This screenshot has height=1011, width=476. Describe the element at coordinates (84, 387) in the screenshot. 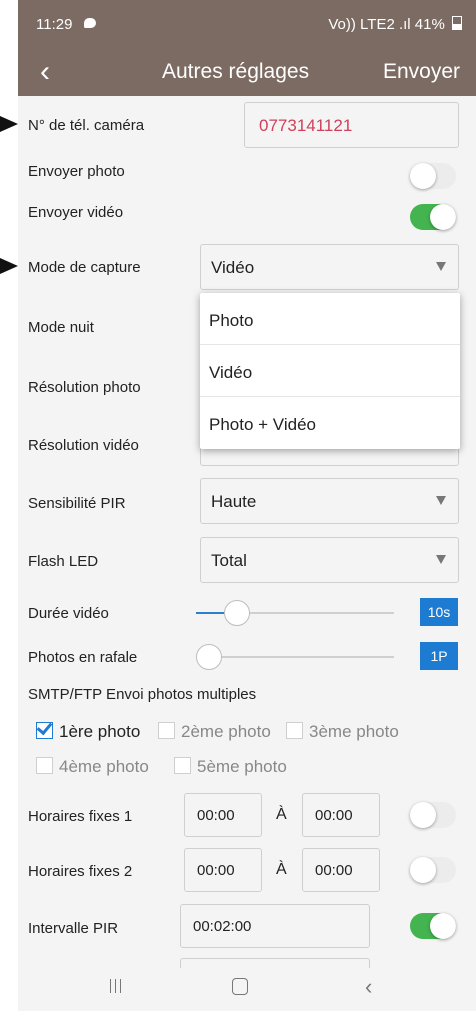

I see `photo-resolution-label: Résolution photo` at that location.